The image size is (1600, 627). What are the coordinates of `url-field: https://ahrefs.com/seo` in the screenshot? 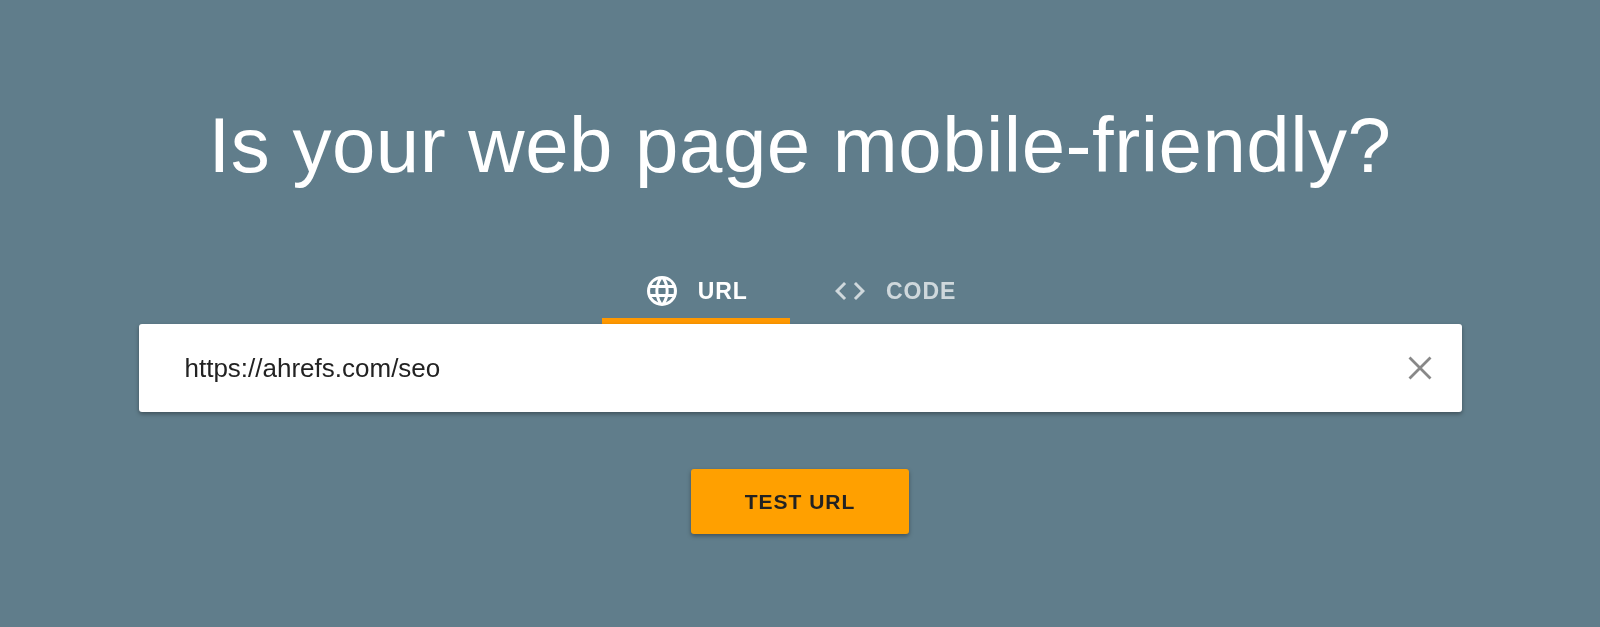 It's located at (800, 368).